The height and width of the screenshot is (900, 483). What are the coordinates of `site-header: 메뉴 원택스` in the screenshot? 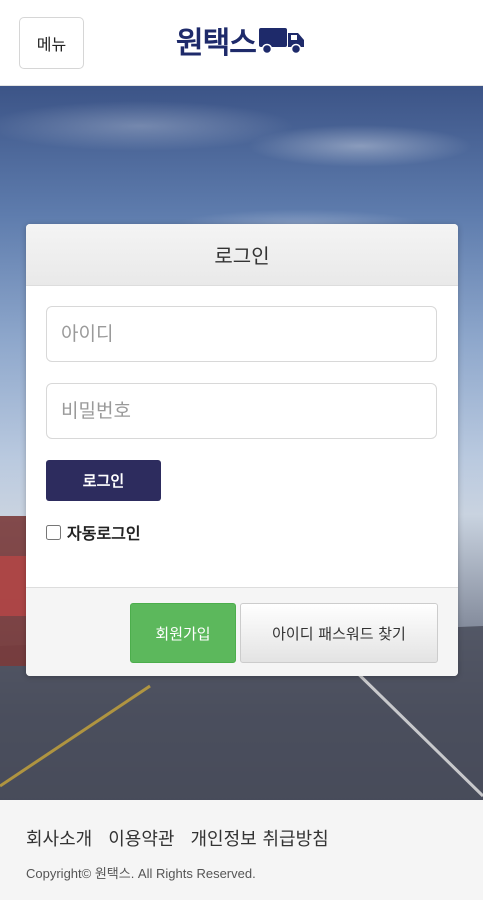 It's located at (241, 43).